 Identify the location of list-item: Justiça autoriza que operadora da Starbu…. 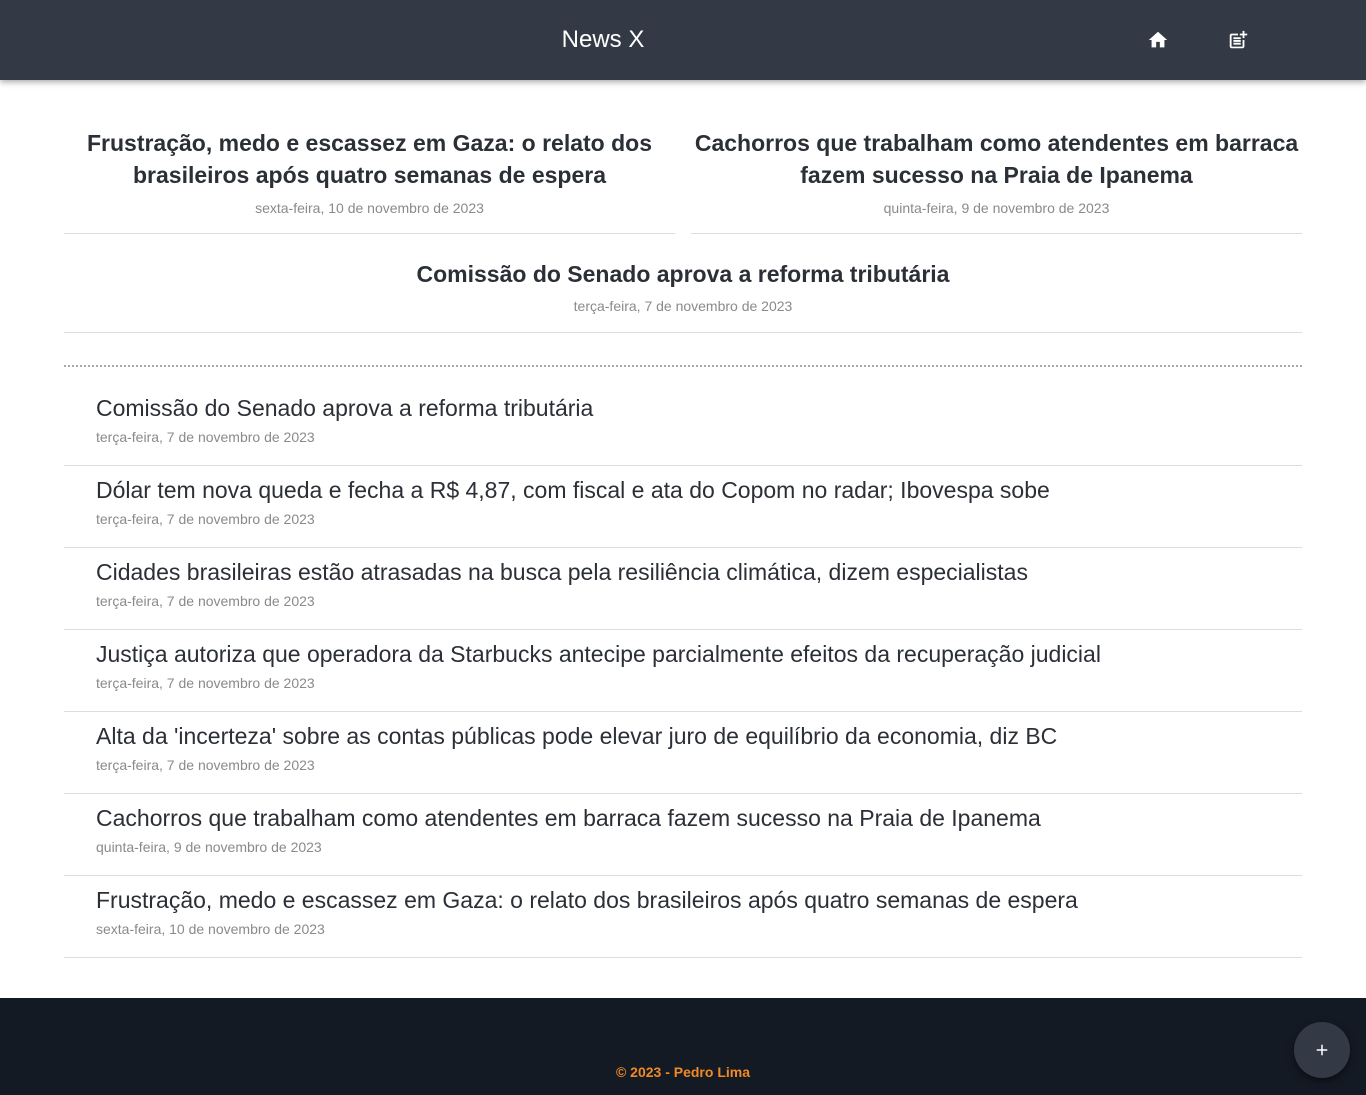
(683, 671).